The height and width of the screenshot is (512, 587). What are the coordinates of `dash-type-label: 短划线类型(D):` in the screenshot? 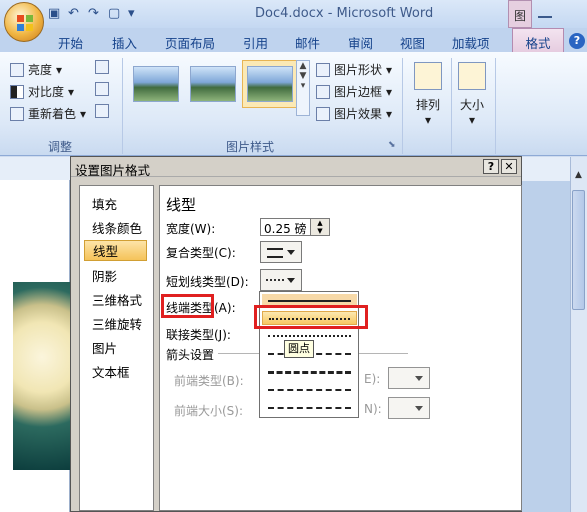 It's located at (207, 282).